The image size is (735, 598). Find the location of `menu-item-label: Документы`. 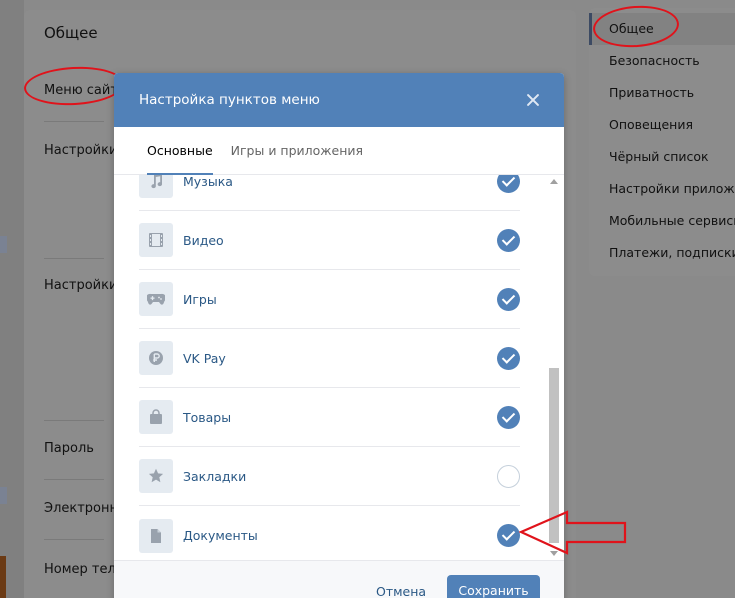

menu-item-label: Документы is located at coordinates (220, 535).